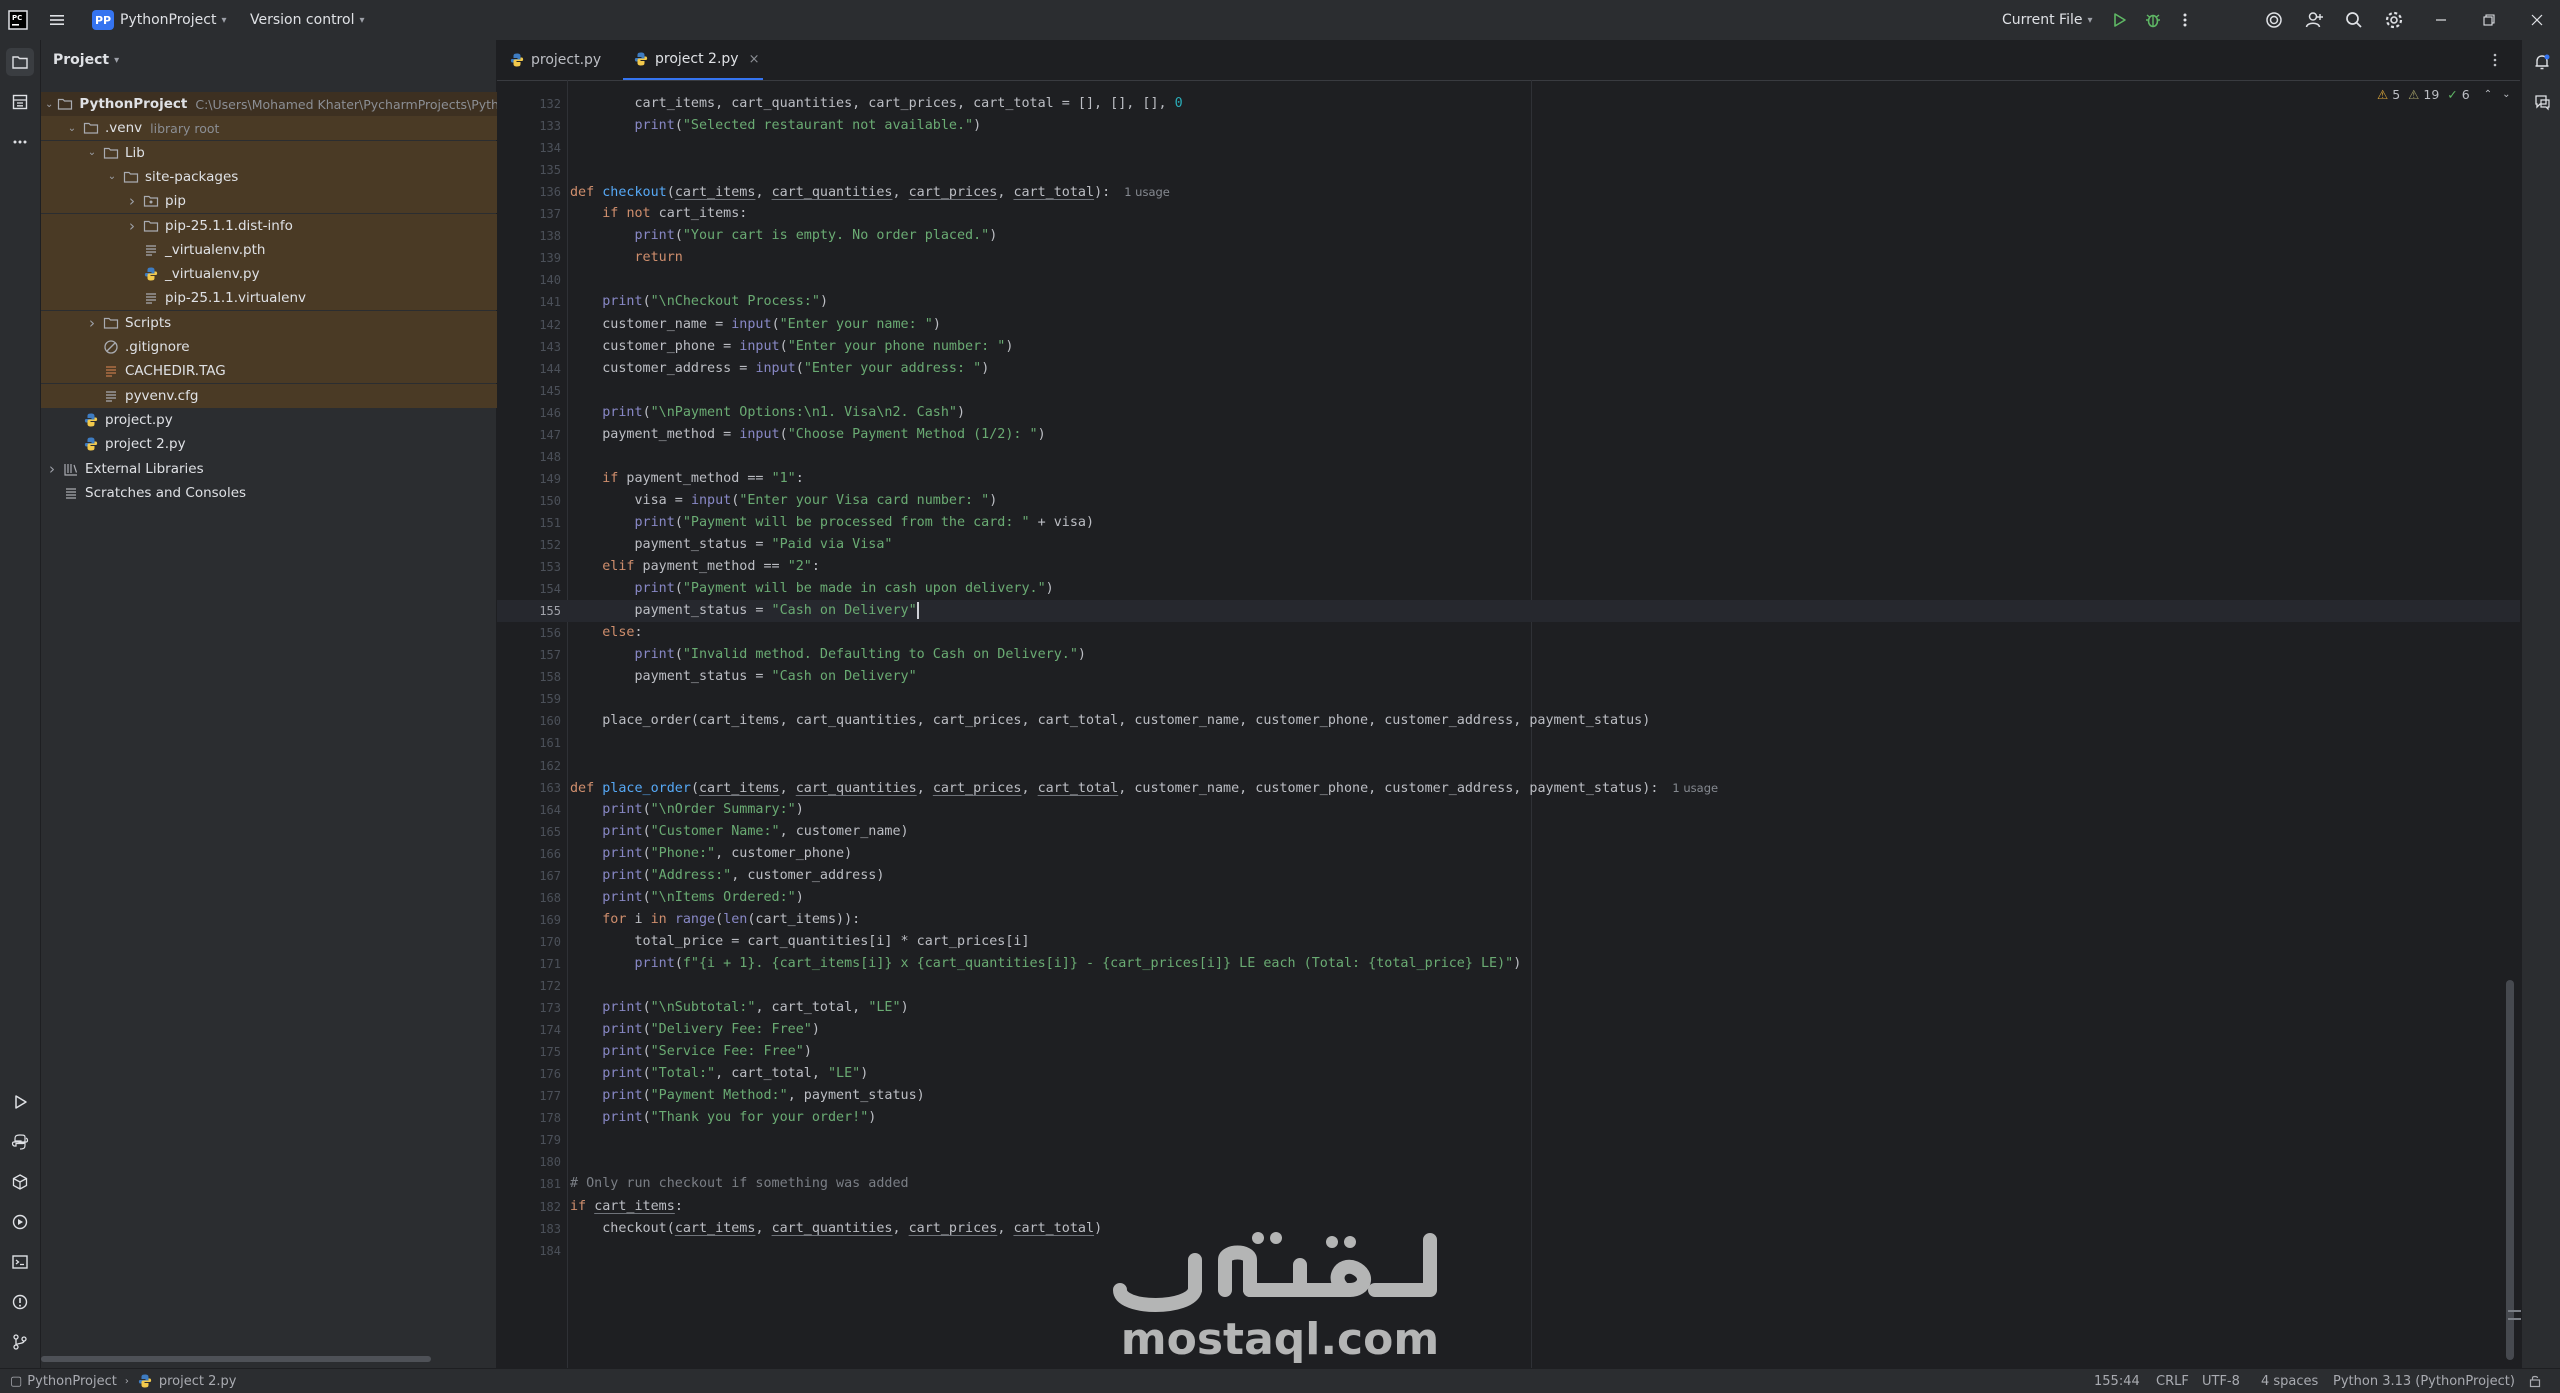 The width and height of the screenshot is (2560, 1393). What do you see at coordinates (300, 176) in the screenshot?
I see `tree-item: ⌄ site-packages` at bounding box center [300, 176].